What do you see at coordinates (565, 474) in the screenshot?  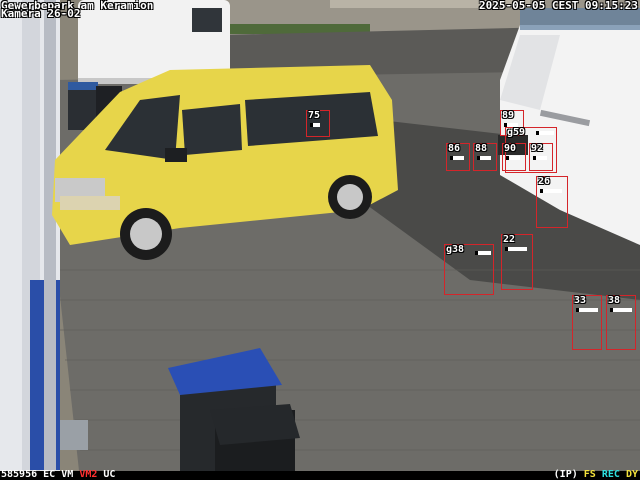 I see `flag-ip: (IP)` at bounding box center [565, 474].